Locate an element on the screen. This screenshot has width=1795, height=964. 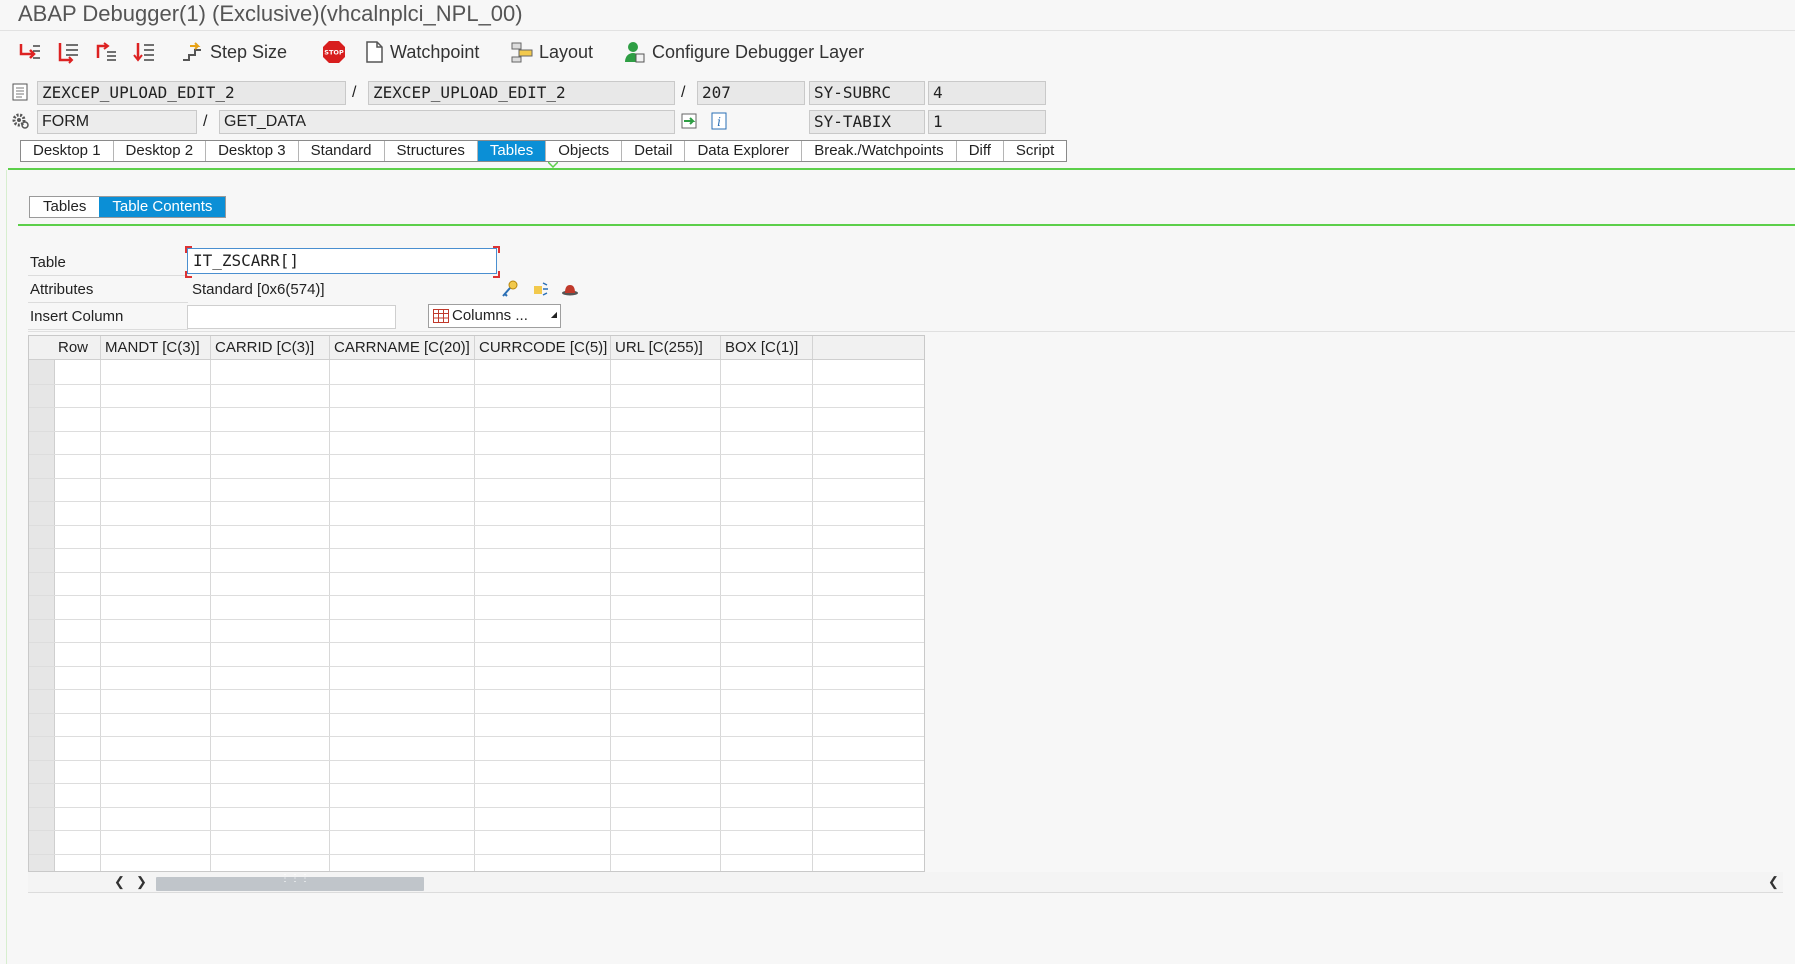
step-size-label: Step Size is located at coordinates (248, 52).